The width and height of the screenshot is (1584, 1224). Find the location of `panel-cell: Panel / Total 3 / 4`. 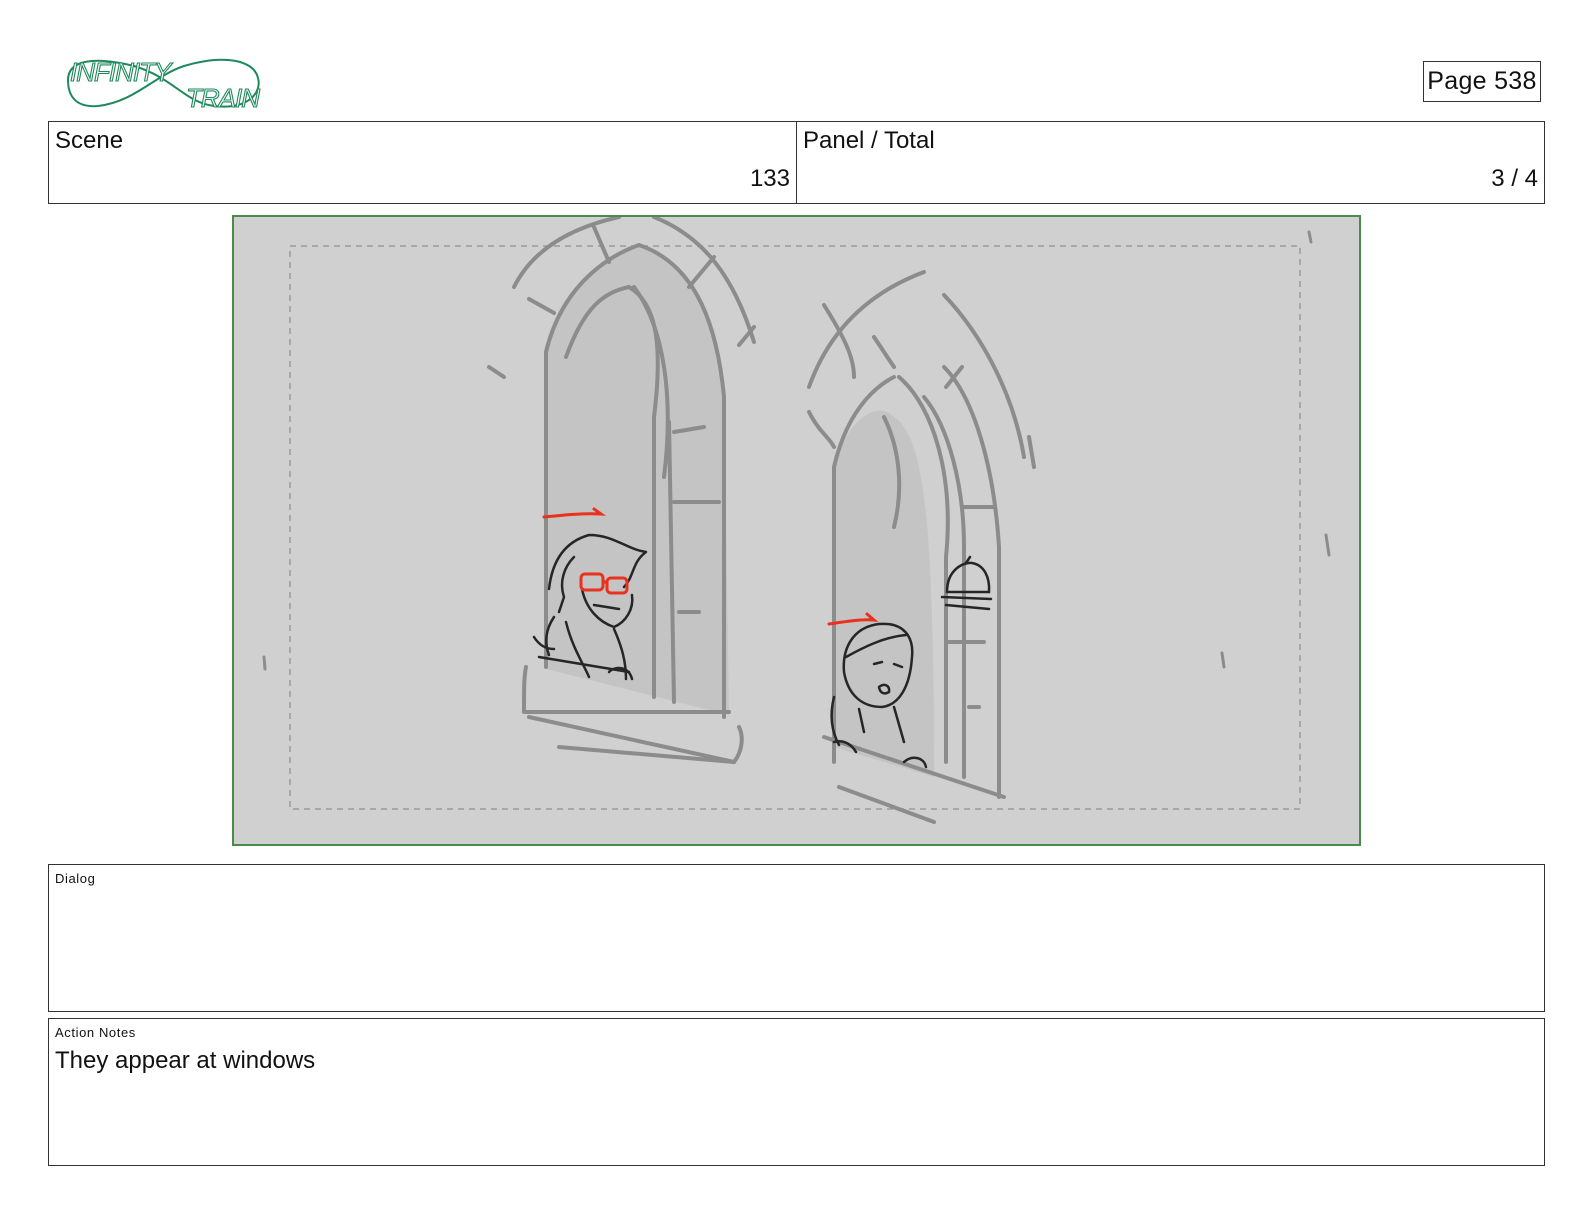

panel-cell: Panel / Total 3 / 4 is located at coordinates (1170, 162).